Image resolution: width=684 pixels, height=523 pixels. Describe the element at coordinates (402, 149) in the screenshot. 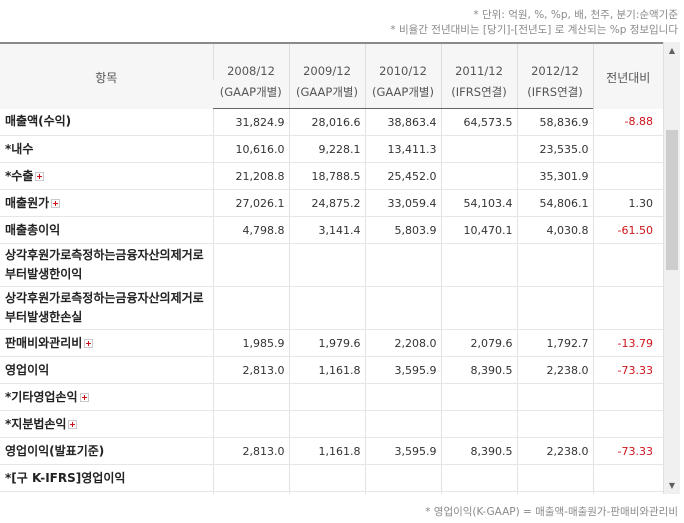

I see `value-cell: 13,411.3` at that location.